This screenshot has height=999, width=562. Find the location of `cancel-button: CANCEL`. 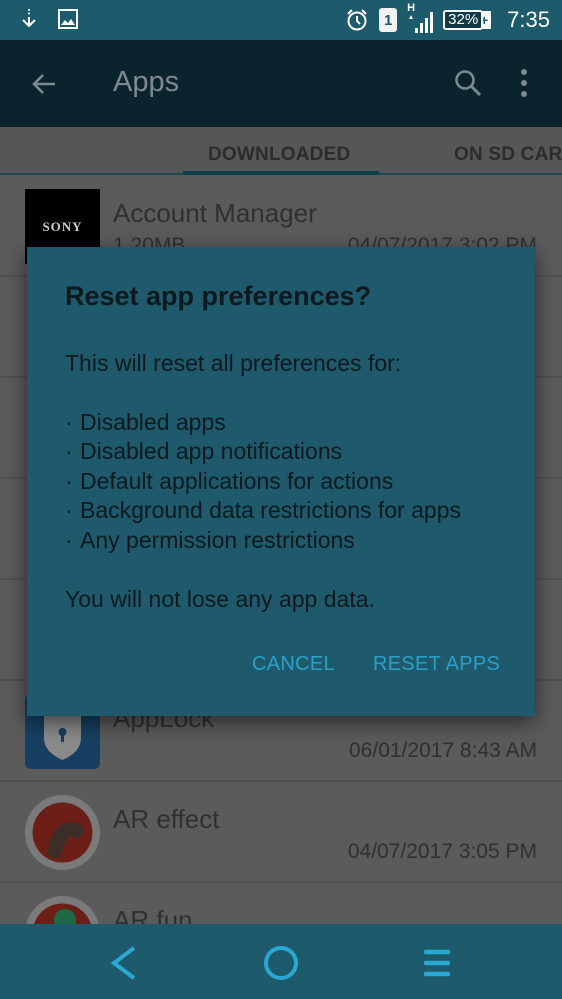

cancel-button: CANCEL is located at coordinates (293, 664).